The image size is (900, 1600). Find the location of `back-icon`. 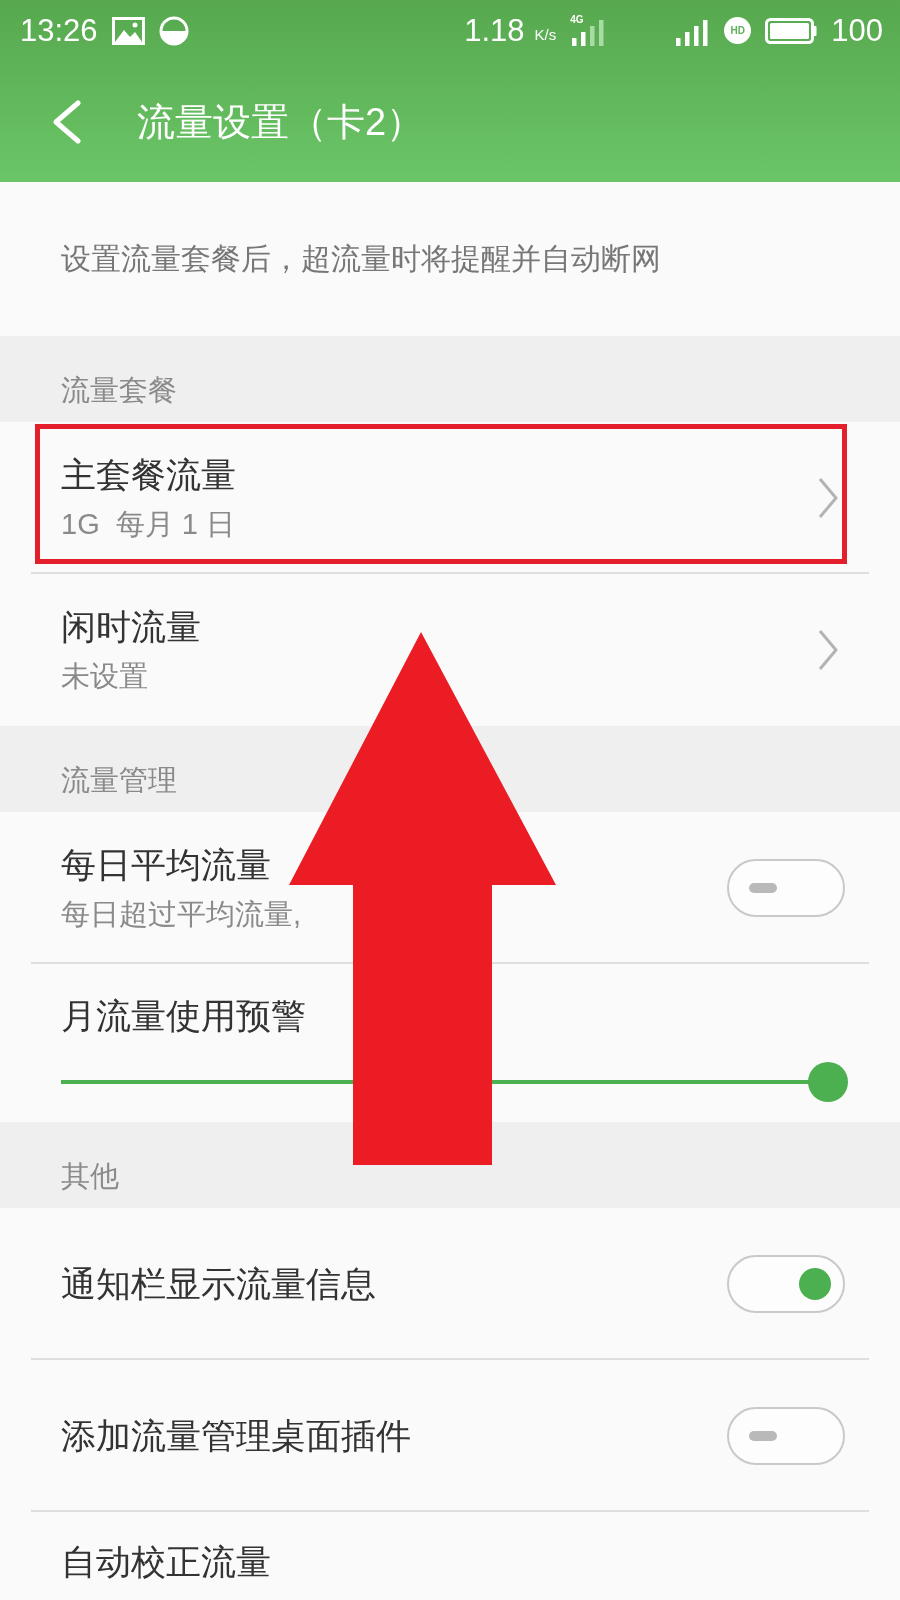

back-icon is located at coordinates (66, 121).